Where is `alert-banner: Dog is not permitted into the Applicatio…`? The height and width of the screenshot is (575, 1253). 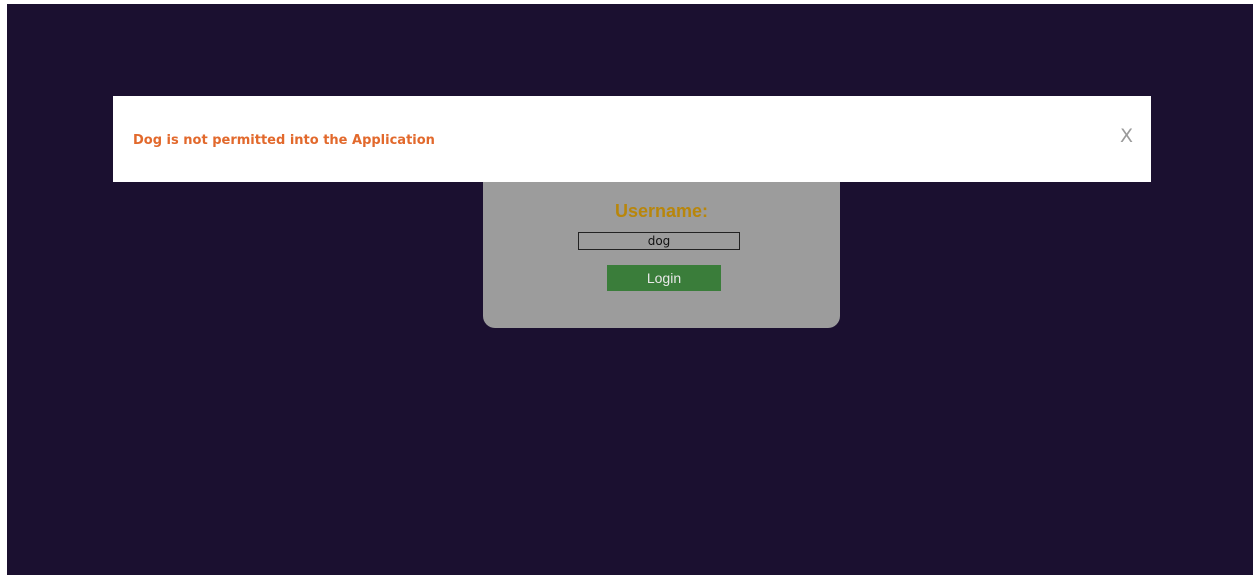
alert-banner: Dog is not permitted into the Applicatio… is located at coordinates (632, 139).